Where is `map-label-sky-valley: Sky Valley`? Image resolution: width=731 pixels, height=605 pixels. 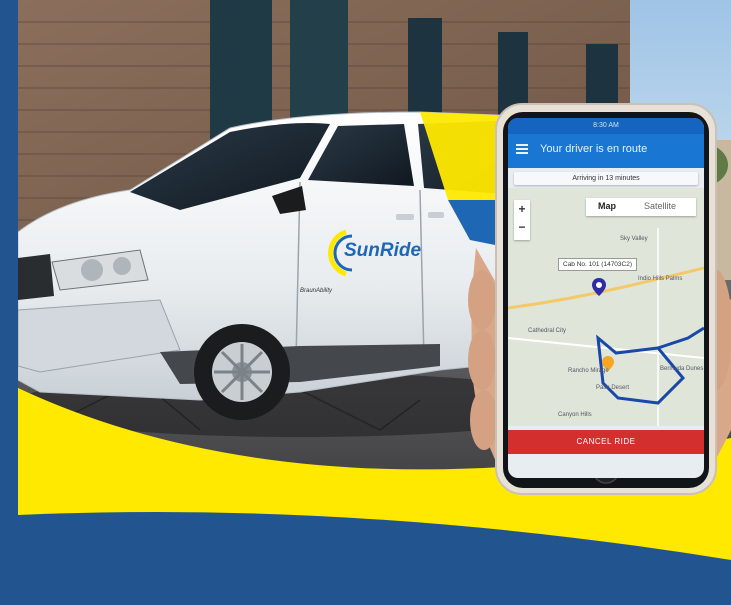
map-label-sky-valley: Sky Valley is located at coordinates (634, 239).